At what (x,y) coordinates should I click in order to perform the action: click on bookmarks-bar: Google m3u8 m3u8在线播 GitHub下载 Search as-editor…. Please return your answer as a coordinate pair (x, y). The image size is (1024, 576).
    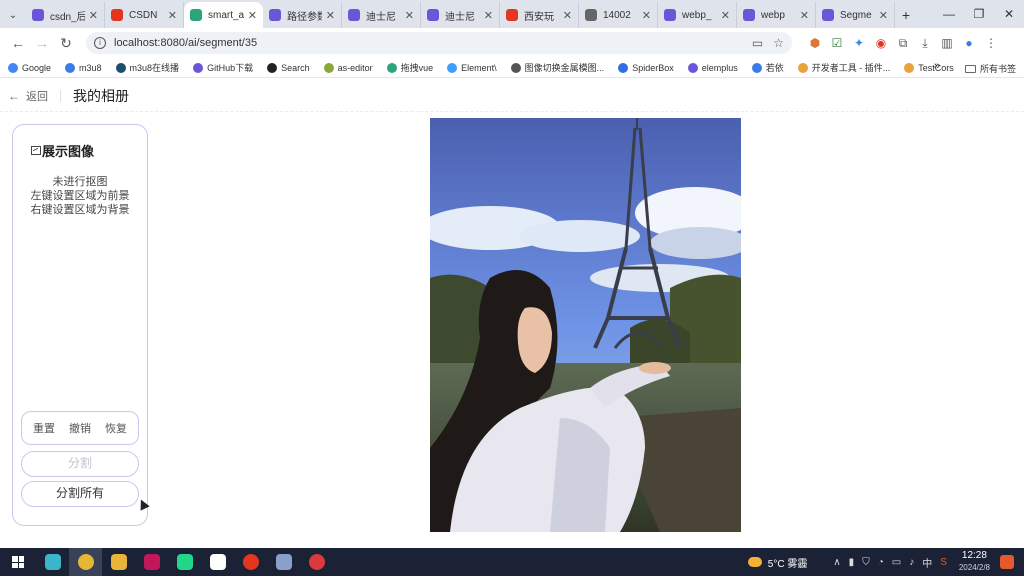
    Looking at the image, I should click on (512, 68).